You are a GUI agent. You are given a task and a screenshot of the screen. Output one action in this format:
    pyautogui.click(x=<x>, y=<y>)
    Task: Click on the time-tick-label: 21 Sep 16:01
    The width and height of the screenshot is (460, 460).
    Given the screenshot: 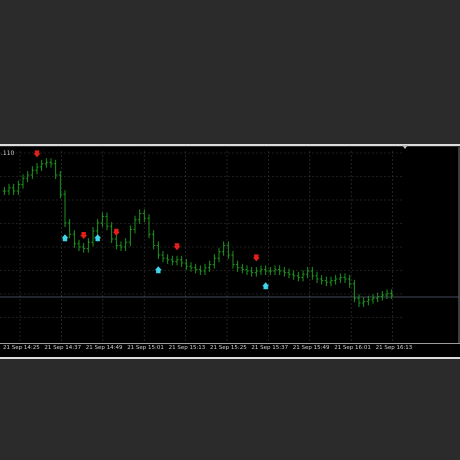 What is the action you would take?
    pyautogui.click(x=352, y=348)
    